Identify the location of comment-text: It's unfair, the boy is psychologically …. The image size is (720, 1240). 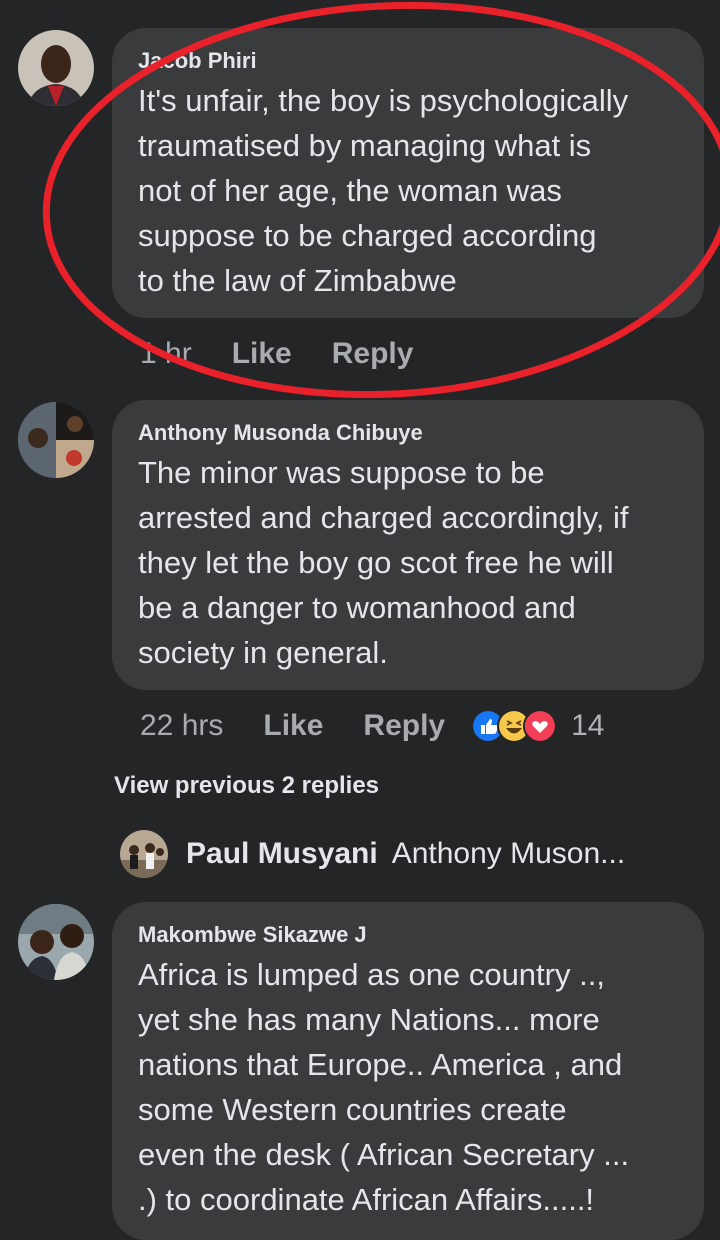
(408, 190).